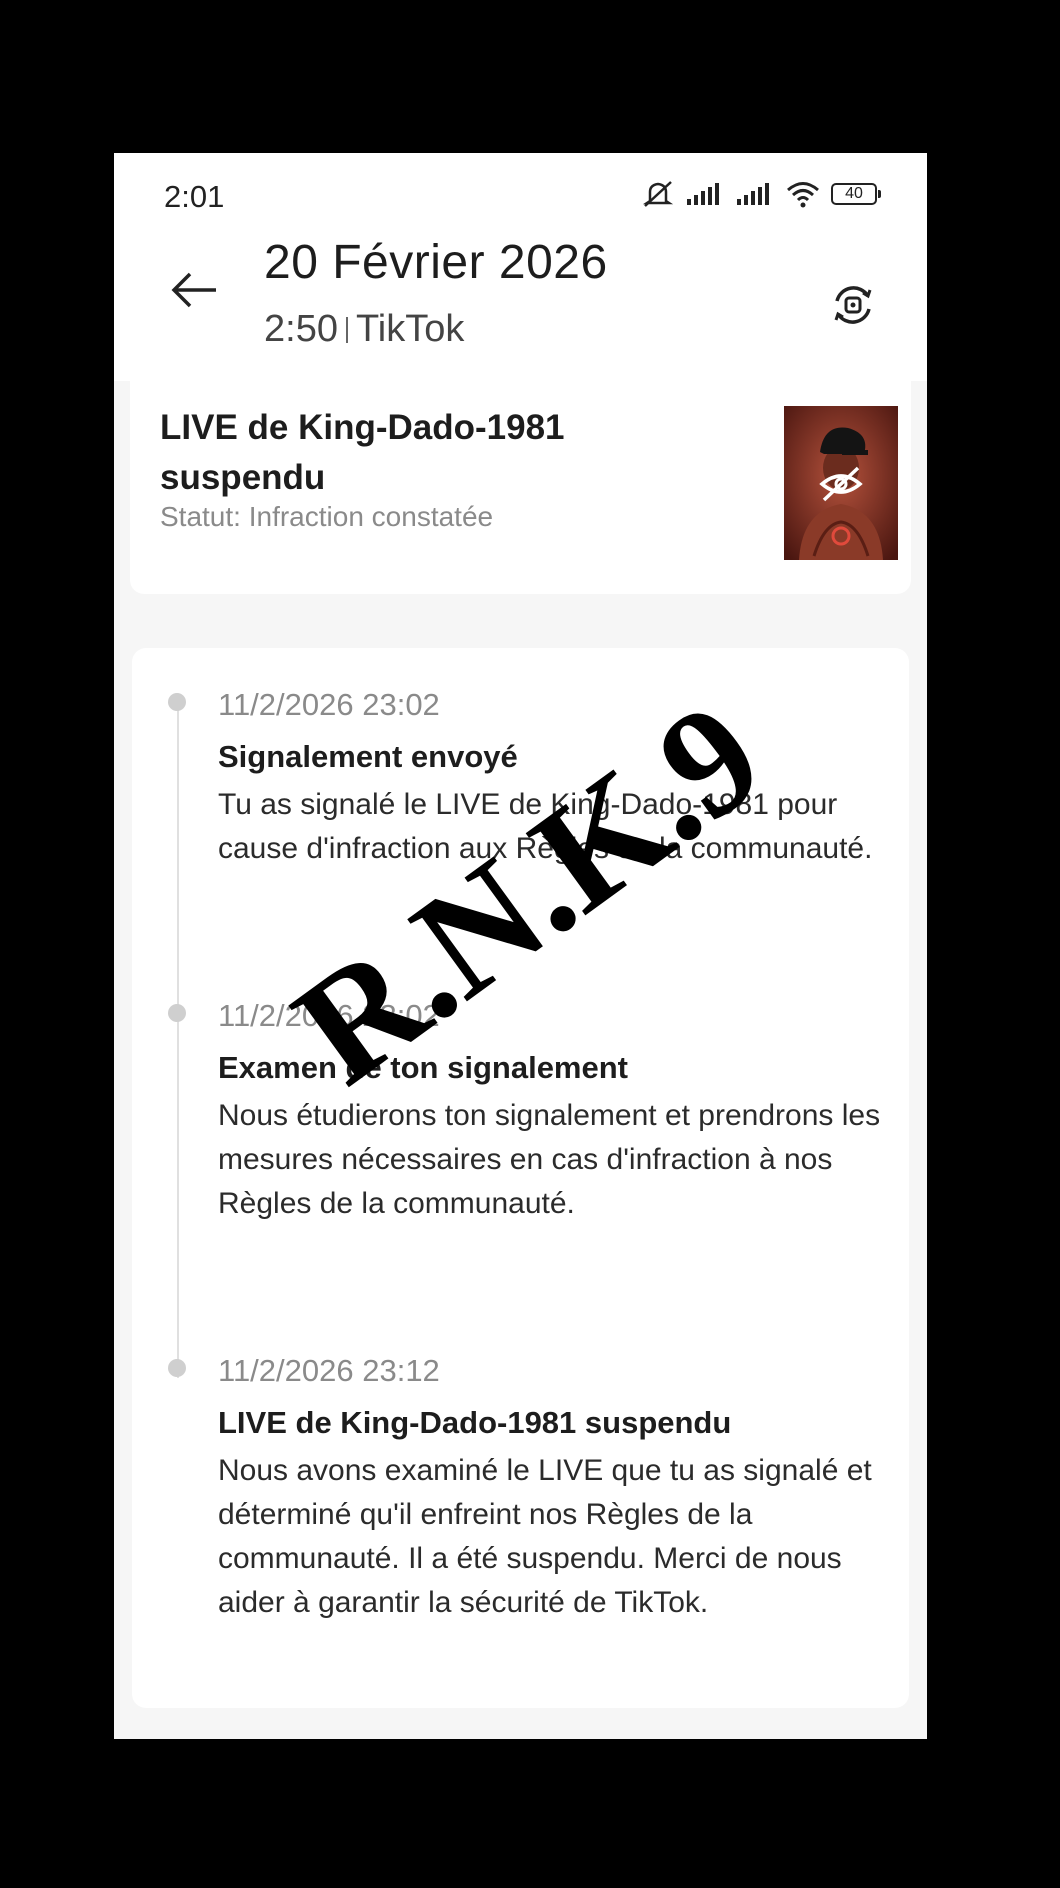 The height and width of the screenshot is (1888, 1060). I want to click on back-button, so click(195, 290).